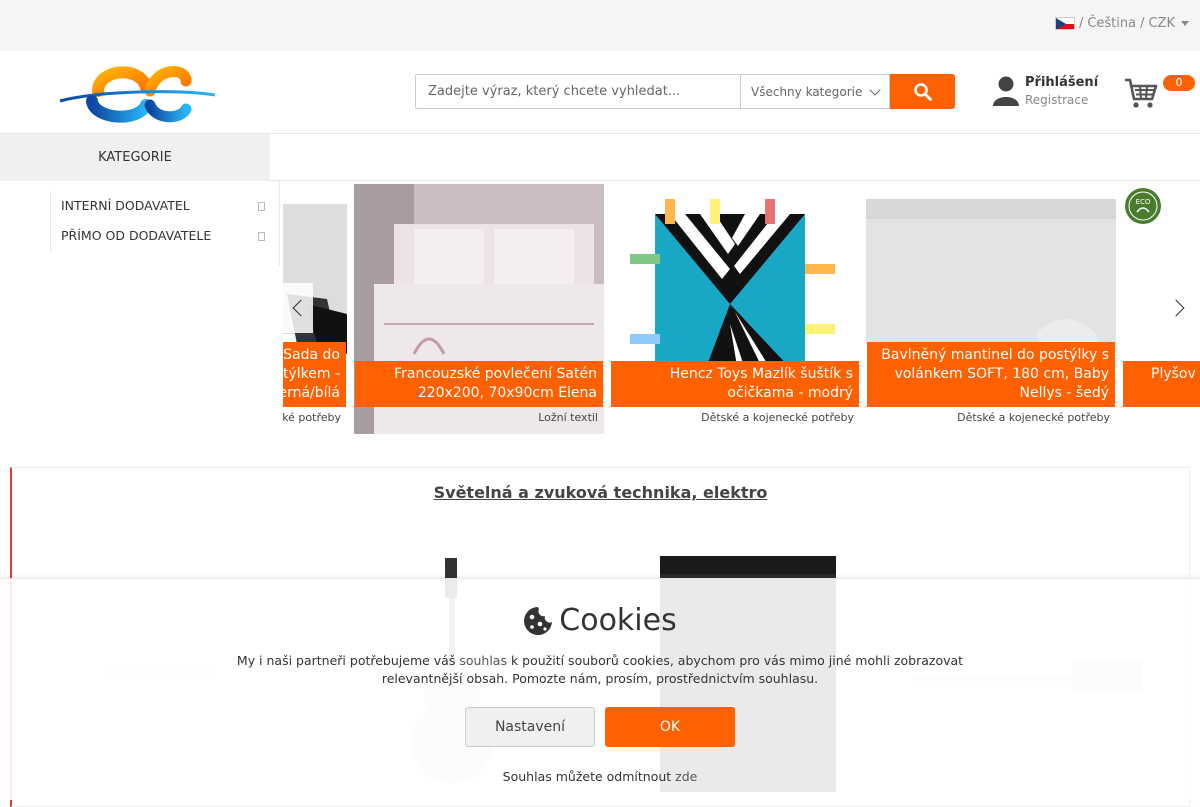  I want to click on cookie-footer-text: Souhlas můžete odmítnout, so click(589, 776).